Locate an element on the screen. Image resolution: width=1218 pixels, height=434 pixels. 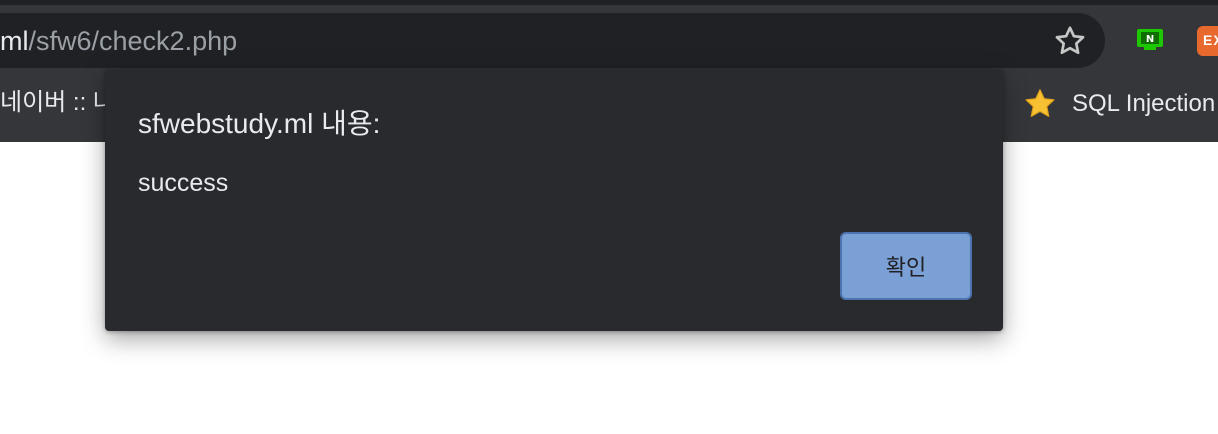
dialog-message: success is located at coordinates (183, 183).